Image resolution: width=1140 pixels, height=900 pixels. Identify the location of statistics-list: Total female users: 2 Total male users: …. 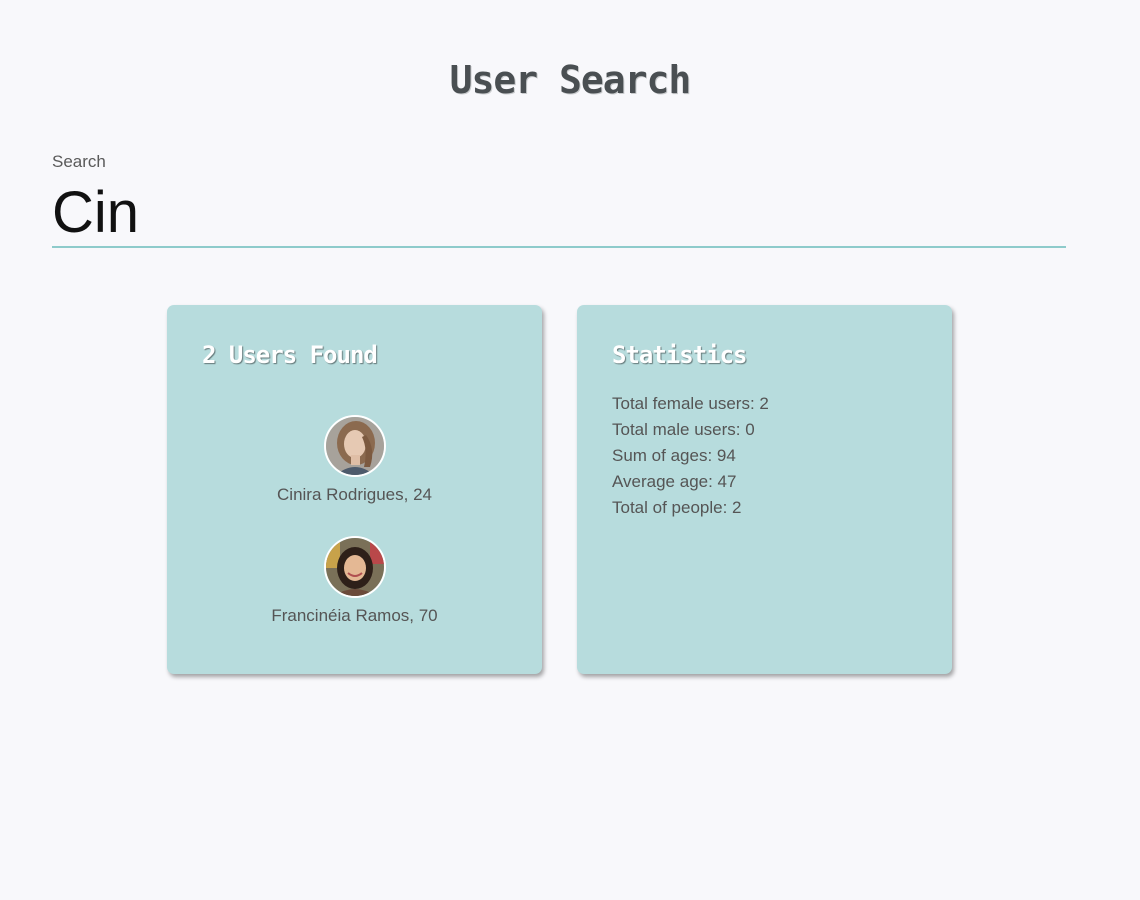
(690, 456).